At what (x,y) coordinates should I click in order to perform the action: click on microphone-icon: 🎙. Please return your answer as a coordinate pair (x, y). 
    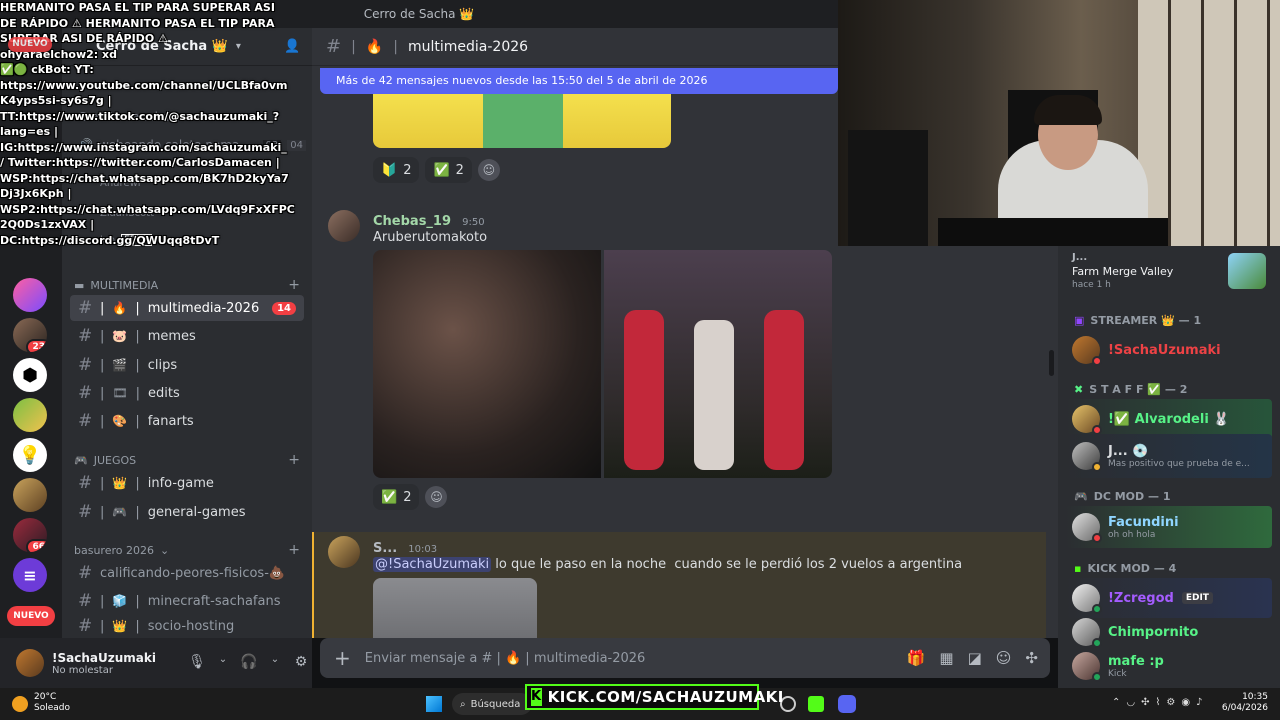
    Looking at the image, I should click on (197, 663).